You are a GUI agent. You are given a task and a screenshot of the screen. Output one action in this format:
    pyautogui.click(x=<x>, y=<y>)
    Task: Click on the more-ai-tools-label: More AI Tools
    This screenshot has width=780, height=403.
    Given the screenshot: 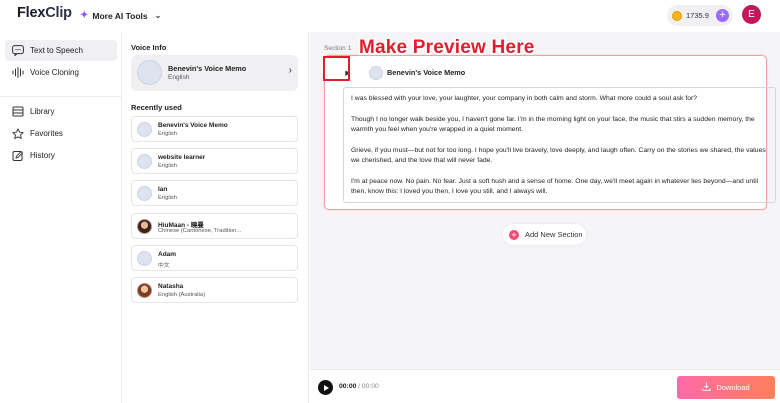 What is the action you would take?
    pyautogui.click(x=120, y=15)
    